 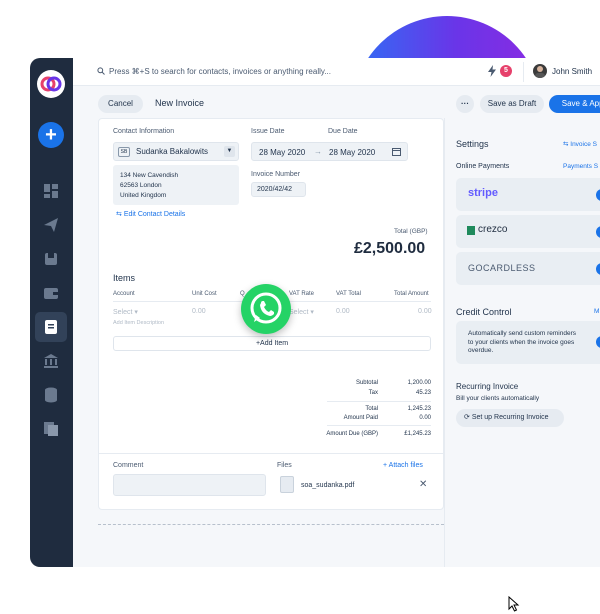 I want to click on tax-value: 45.23, so click(x=423, y=393).